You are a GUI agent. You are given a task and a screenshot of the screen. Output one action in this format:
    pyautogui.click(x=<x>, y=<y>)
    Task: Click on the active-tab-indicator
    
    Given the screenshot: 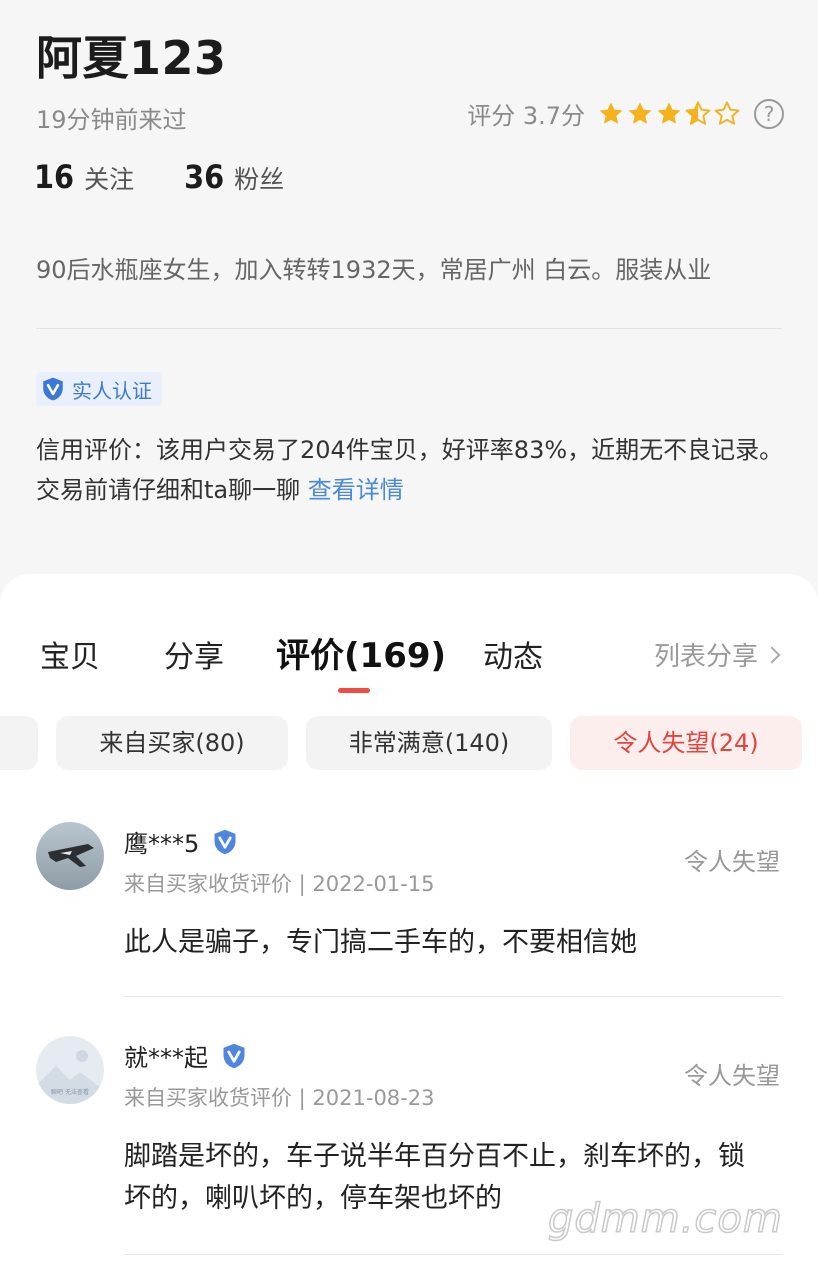 What is the action you would take?
    pyautogui.click(x=354, y=690)
    